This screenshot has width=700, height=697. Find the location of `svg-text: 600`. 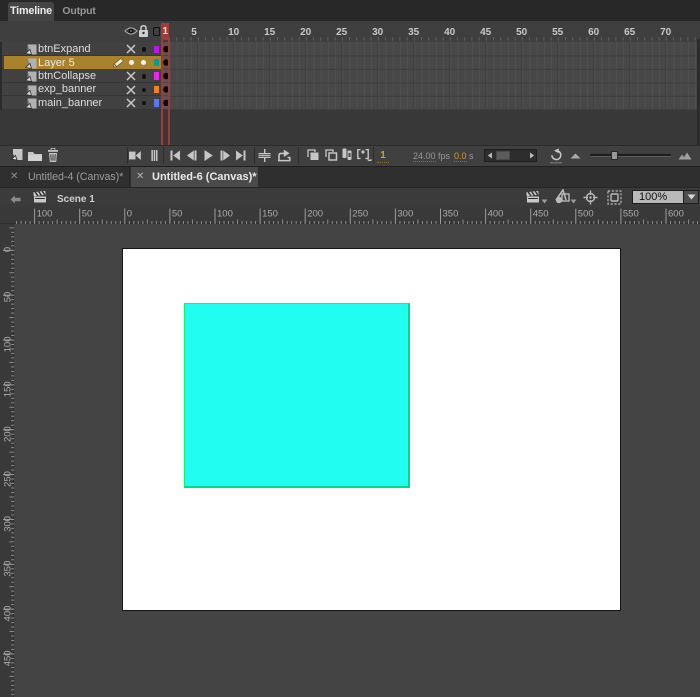

svg-text: 600 is located at coordinates (676, 214).